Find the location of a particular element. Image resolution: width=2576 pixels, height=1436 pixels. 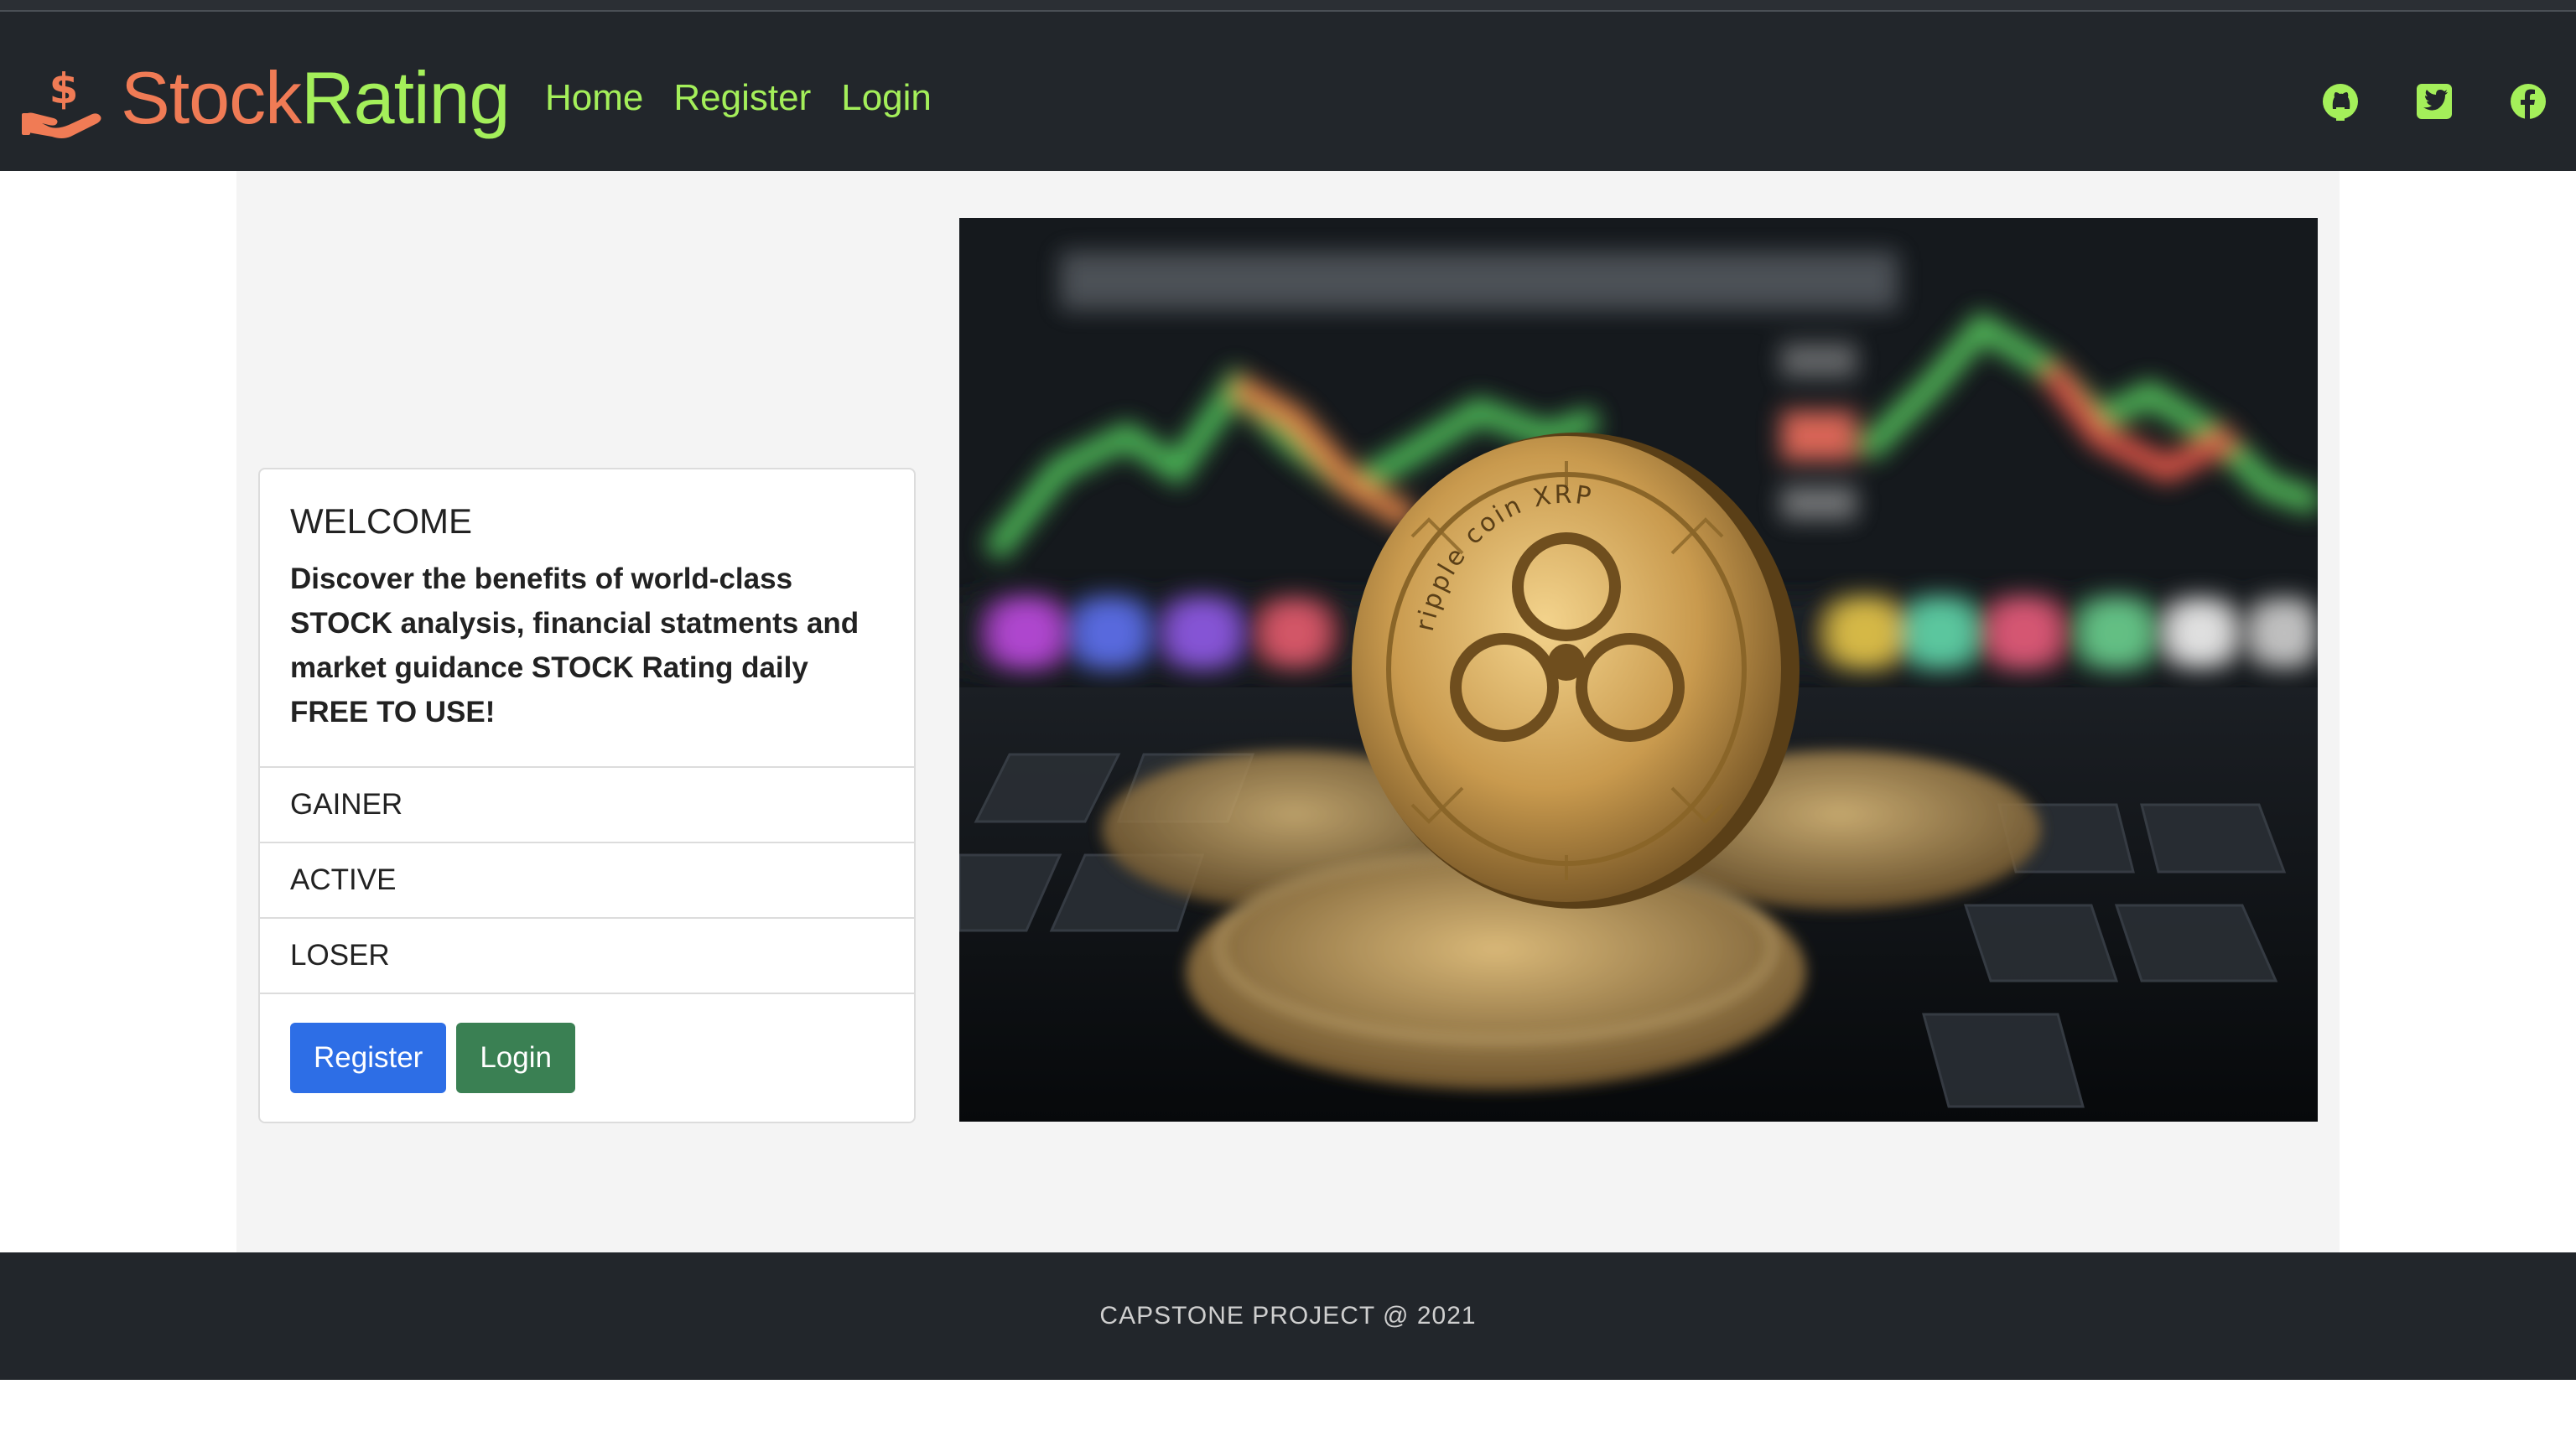

brand-logo: $ StockRating is located at coordinates (265, 98).